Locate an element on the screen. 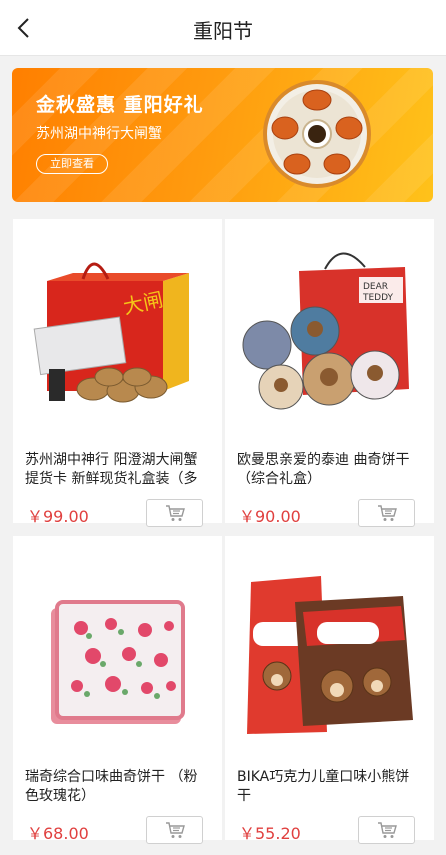 The image size is (446, 855). banner-headline: 金秋盛惠 重阳好礼 is located at coordinates (120, 105).